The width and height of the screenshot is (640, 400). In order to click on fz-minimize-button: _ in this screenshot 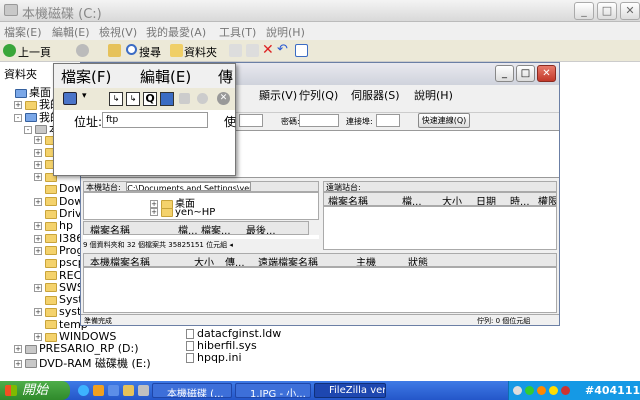, I will do `click(504, 73)`.